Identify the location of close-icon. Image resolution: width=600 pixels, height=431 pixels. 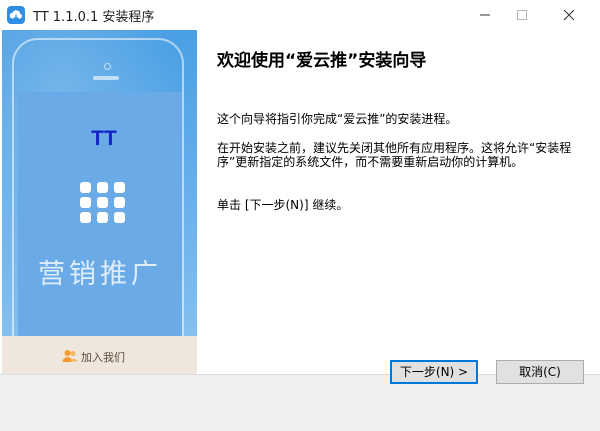
(569, 15).